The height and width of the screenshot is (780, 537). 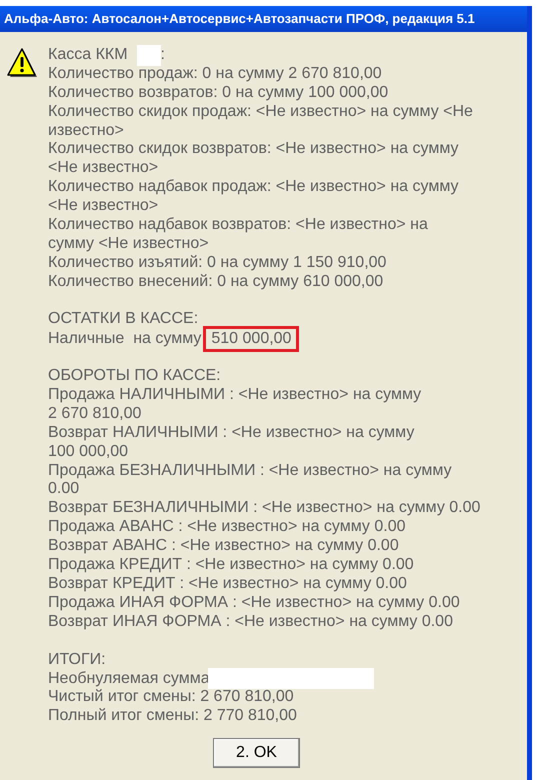 What do you see at coordinates (77, 660) in the screenshot?
I see `message-line: ИТОГИ:` at bounding box center [77, 660].